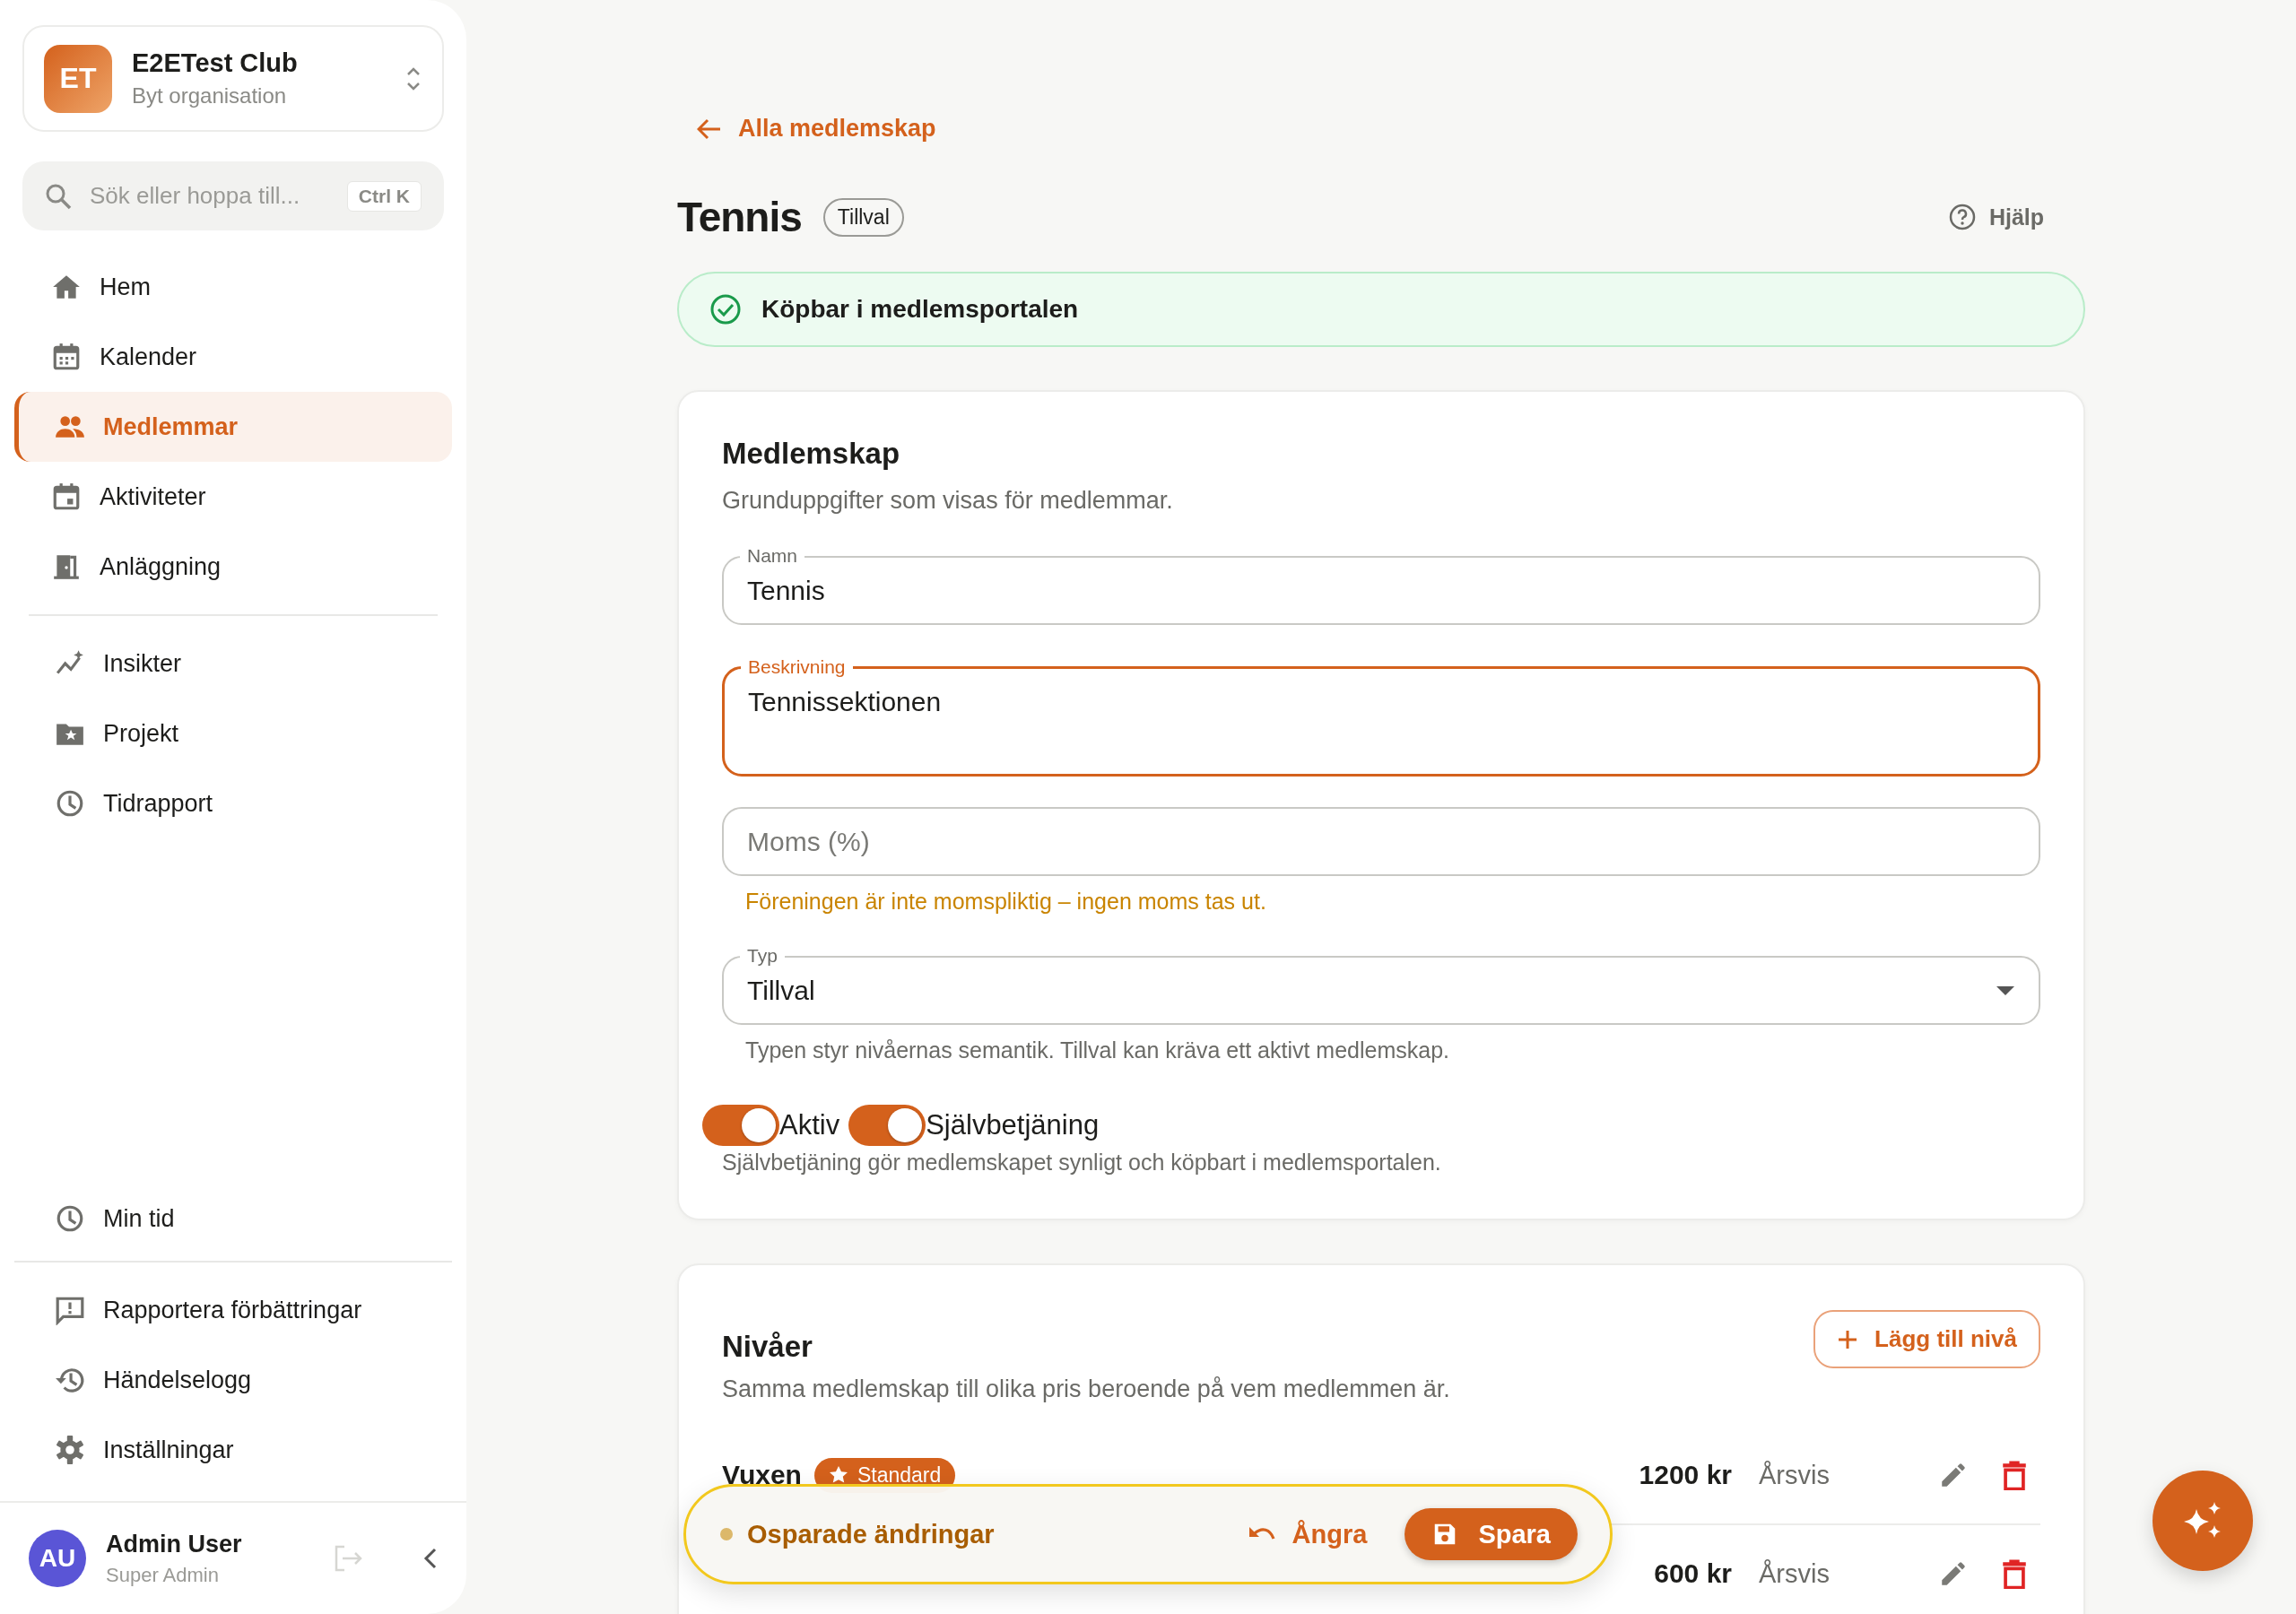 Image resolution: width=2296 pixels, height=1614 pixels. Describe the element at coordinates (233, 287) in the screenshot. I see `sidebar-item: Hem` at that location.